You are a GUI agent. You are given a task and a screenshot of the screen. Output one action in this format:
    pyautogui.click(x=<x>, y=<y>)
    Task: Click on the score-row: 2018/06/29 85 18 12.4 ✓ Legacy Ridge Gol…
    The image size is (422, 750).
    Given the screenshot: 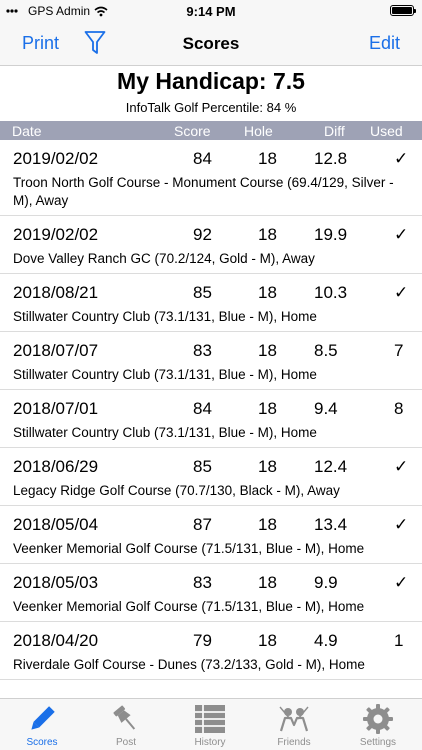 What is the action you would take?
    pyautogui.click(x=211, y=477)
    